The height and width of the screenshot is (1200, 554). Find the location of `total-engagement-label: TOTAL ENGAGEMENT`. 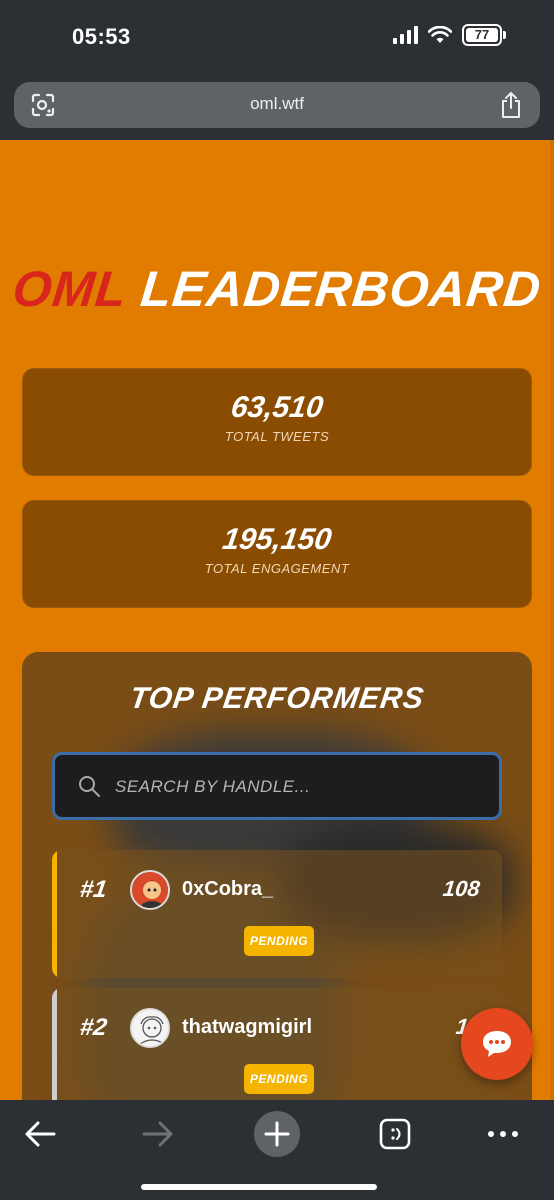

total-engagement-label: TOTAL ENGAGEMENT is located at coordinates (277, 568).